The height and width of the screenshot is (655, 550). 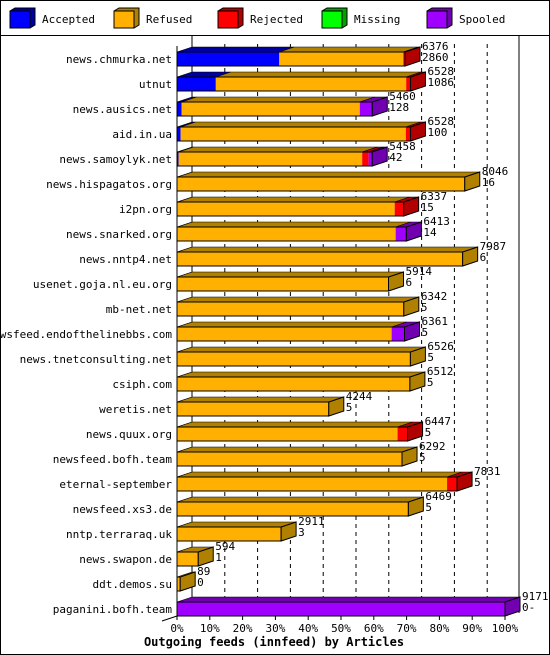 What do you see at coordinates (102, 284) in the screenshot?
I see `category-label: usenet.goja.nl.eu.org` at bounding box center [102, 284].